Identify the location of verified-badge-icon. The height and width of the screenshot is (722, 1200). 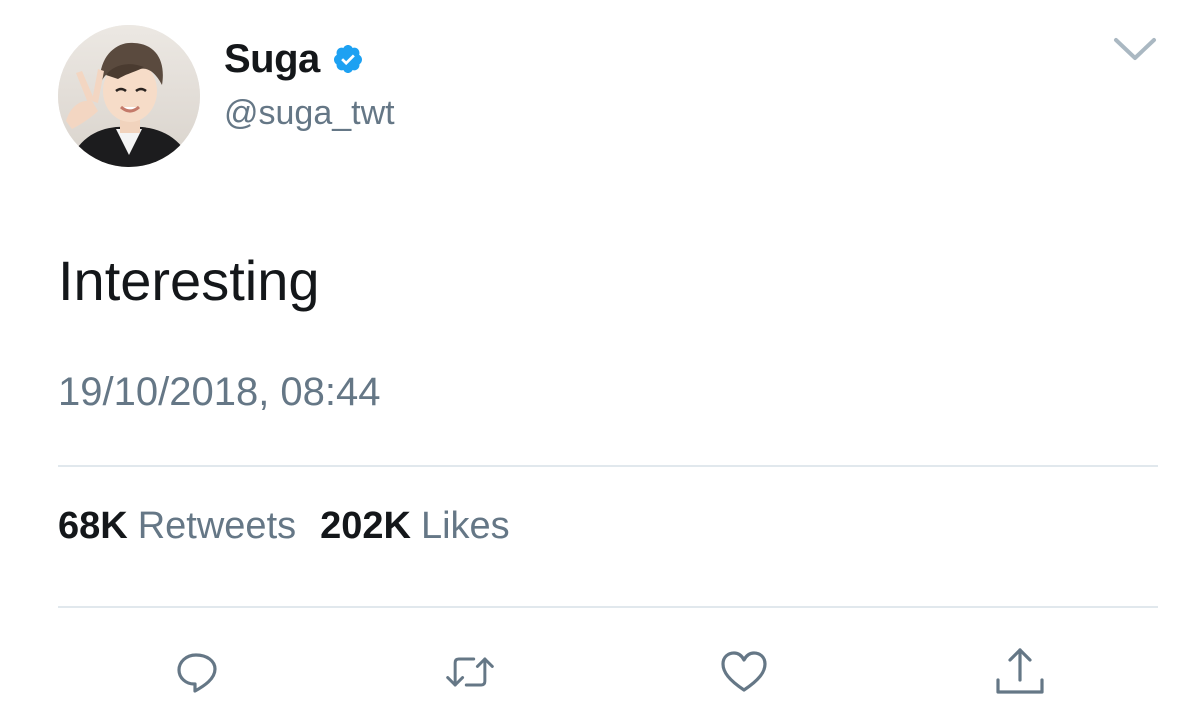
(348, 59).